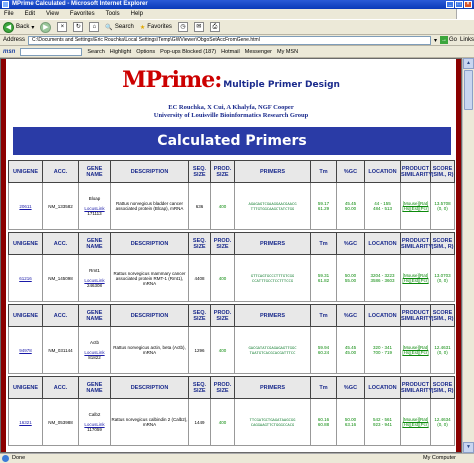 The width and height of the screenshot is (474, 463). I want to click on menu-favorites: Favorites, so click(82, 14).